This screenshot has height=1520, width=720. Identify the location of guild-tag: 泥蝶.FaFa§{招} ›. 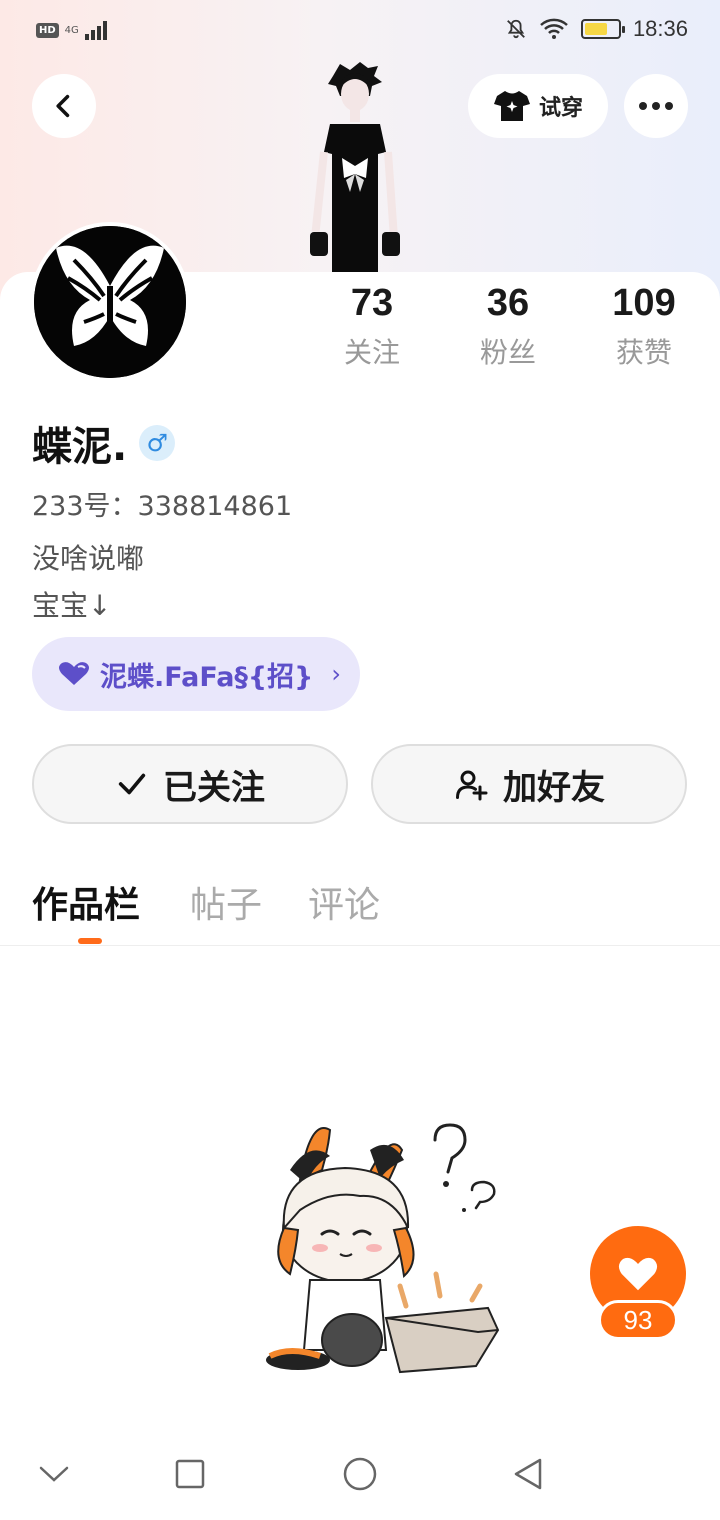
(196, 674).